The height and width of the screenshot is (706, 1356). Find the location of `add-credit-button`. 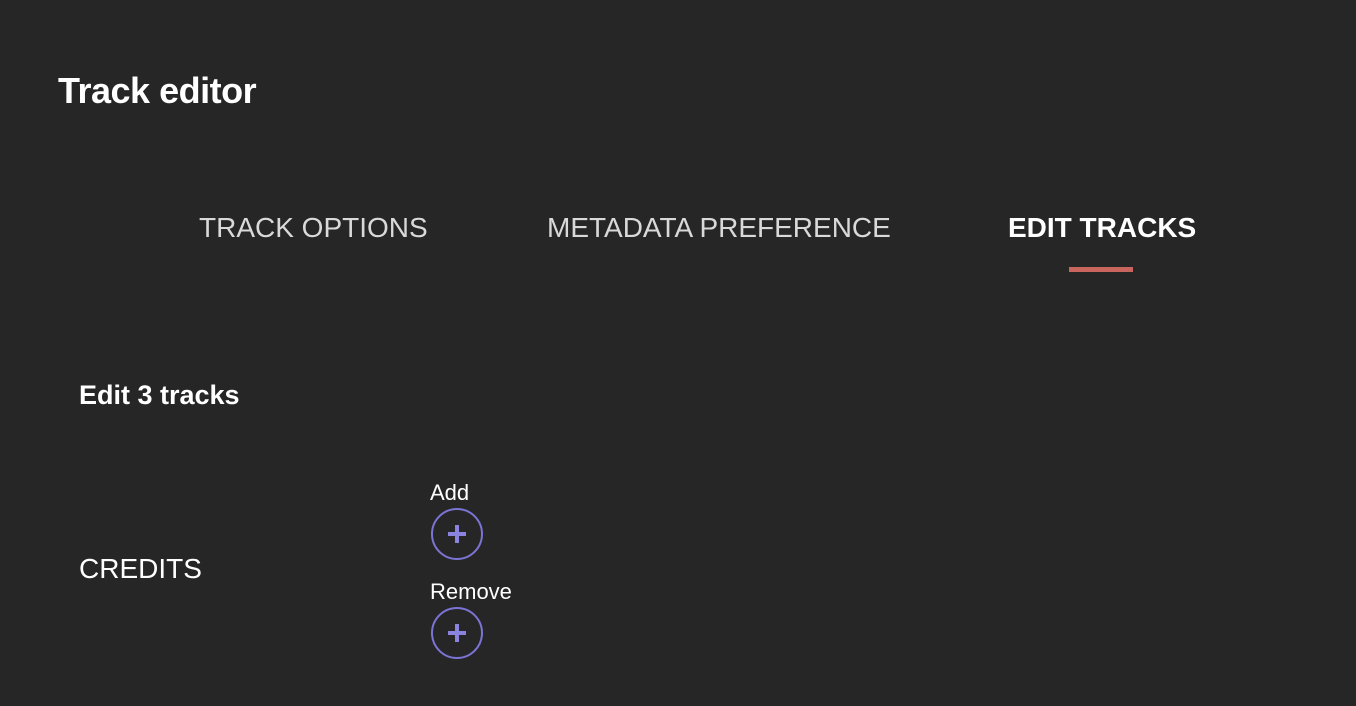

add-credit-button is located at coordinates (457, 534).